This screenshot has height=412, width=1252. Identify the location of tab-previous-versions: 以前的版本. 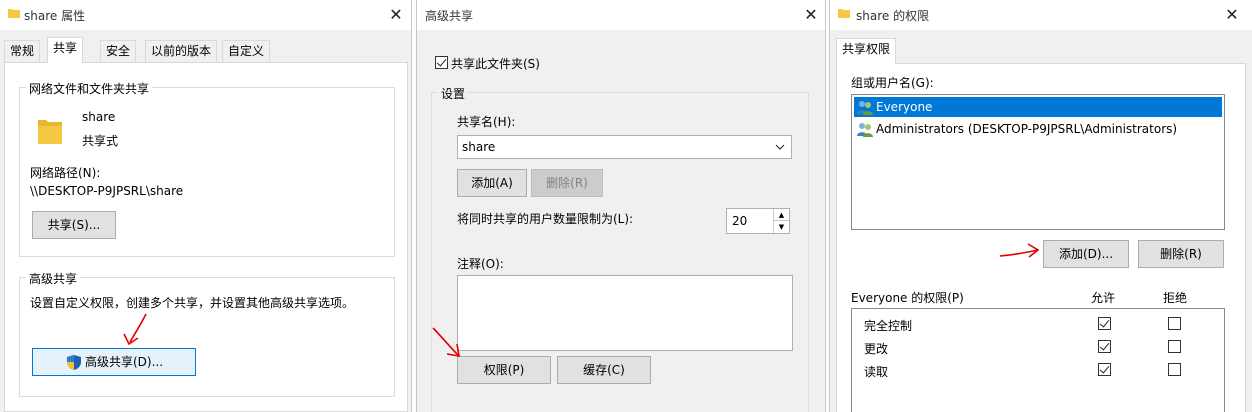
(181, 51).